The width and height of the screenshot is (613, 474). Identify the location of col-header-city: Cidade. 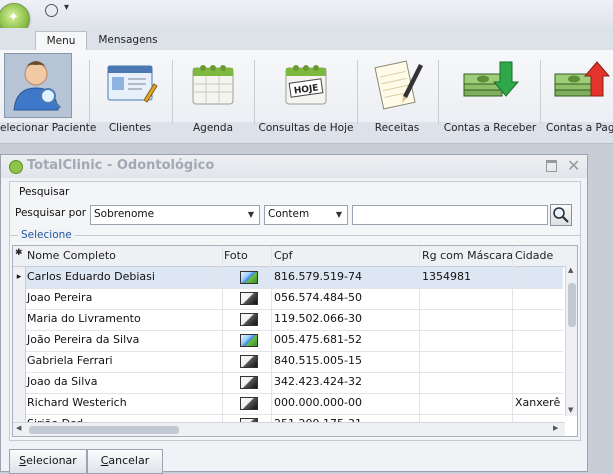
(534, 255).